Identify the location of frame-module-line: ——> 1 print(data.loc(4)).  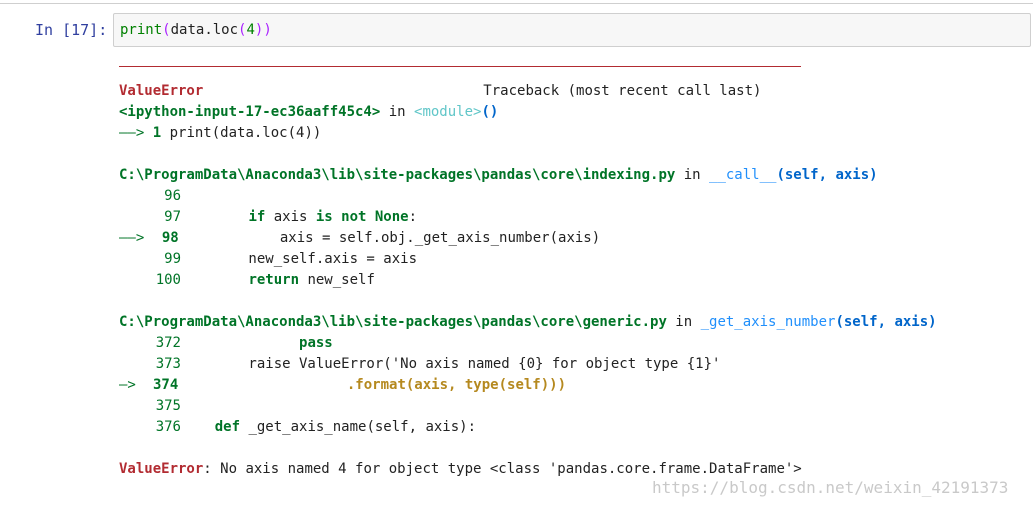
(220, 133).